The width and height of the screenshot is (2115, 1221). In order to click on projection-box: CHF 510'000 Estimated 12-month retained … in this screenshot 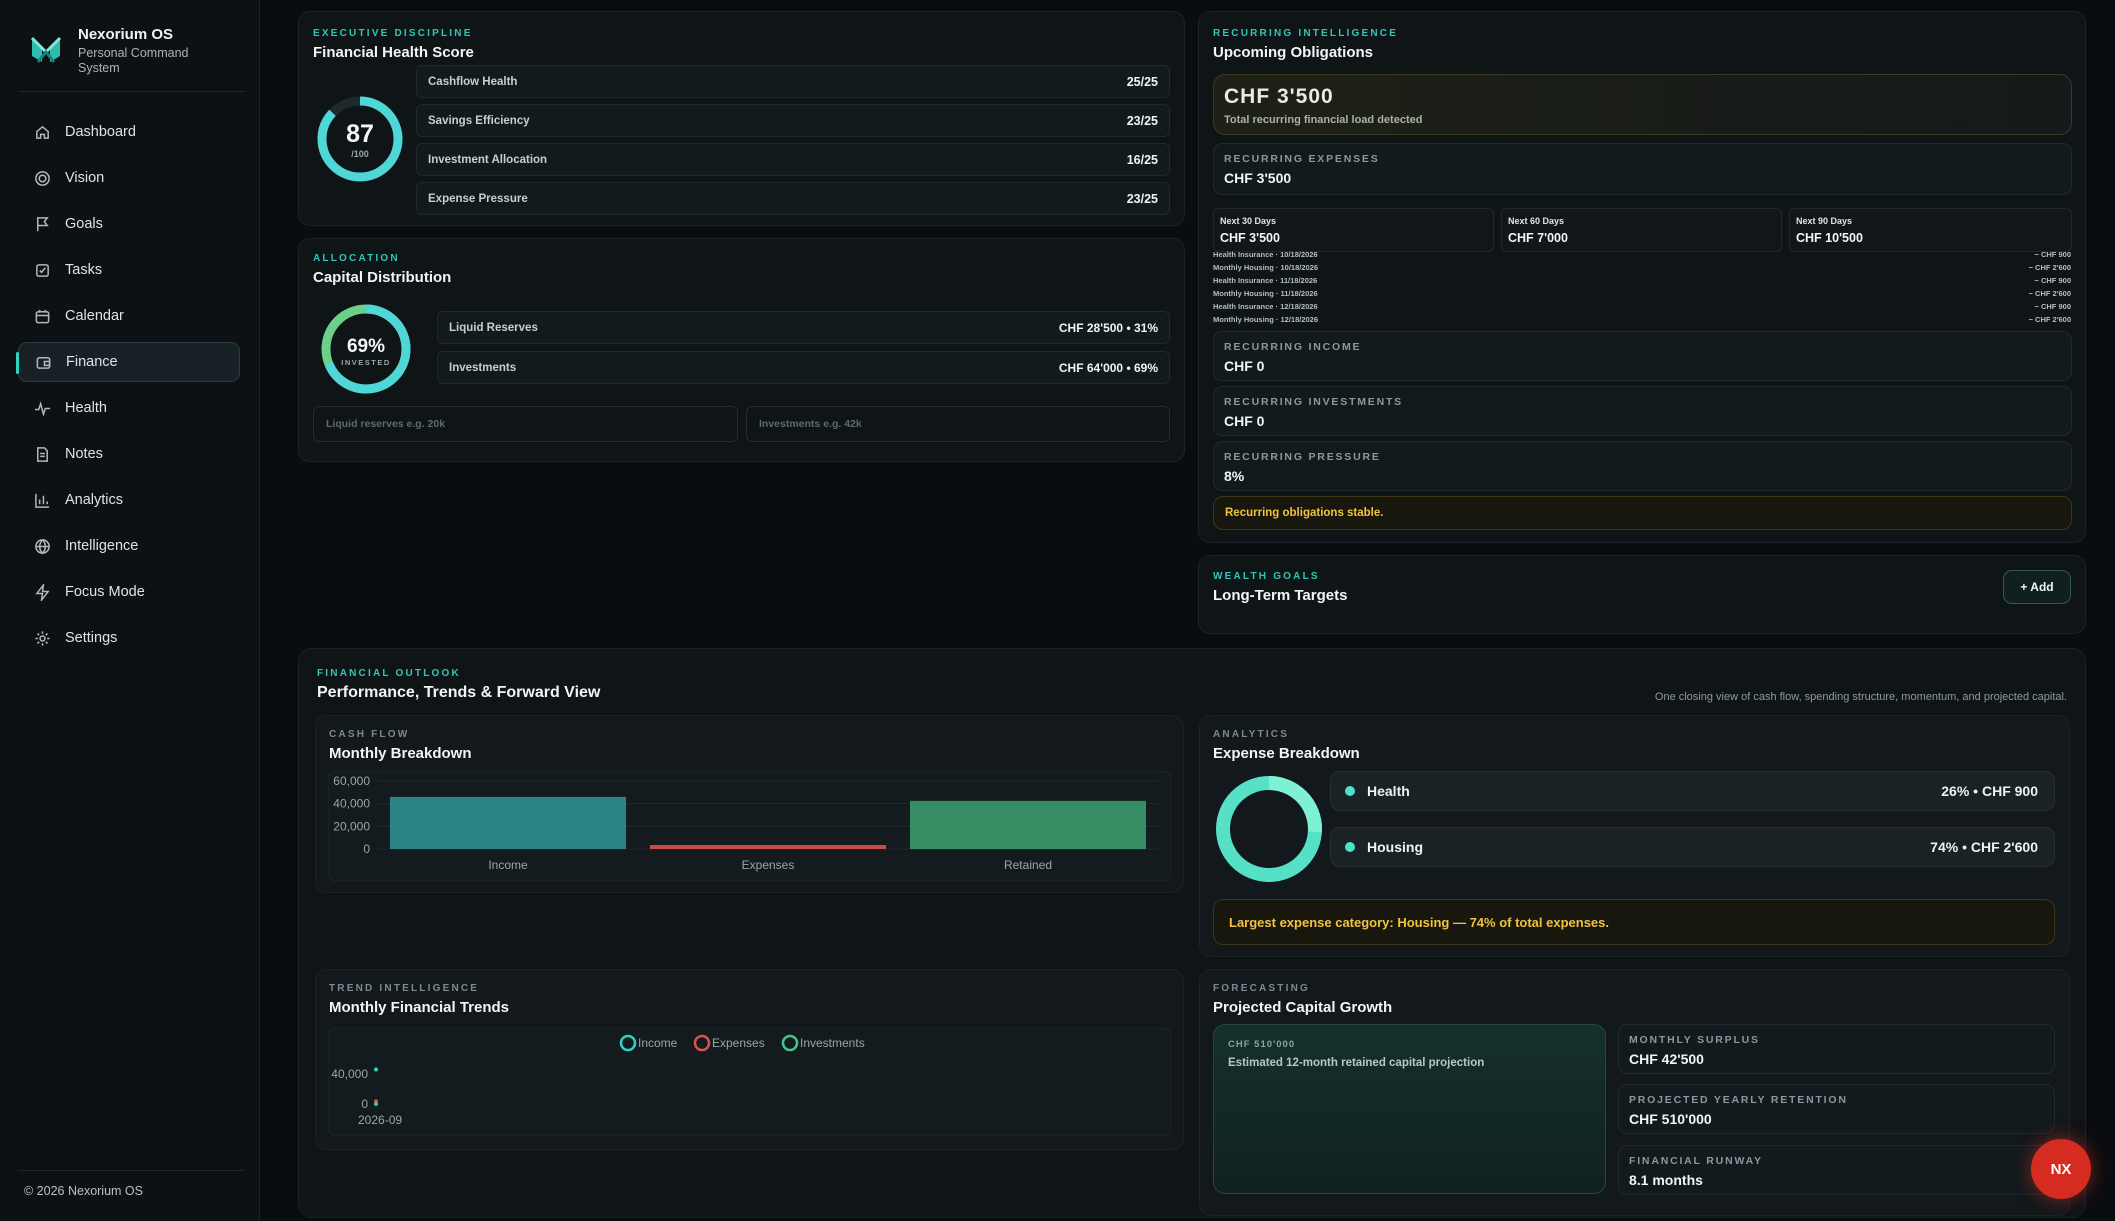, I will do `click(1409, 1109)`.